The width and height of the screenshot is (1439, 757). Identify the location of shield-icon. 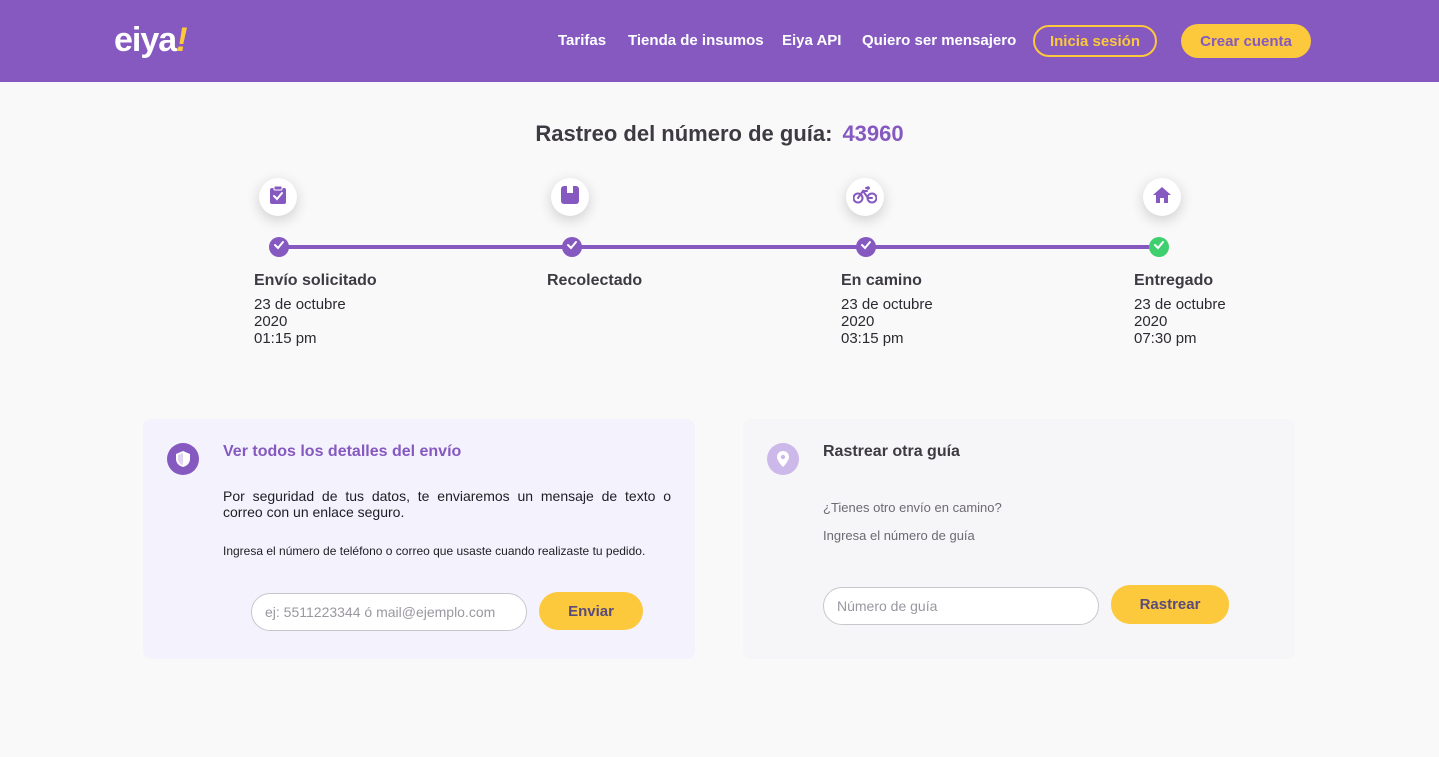
(183, 459).